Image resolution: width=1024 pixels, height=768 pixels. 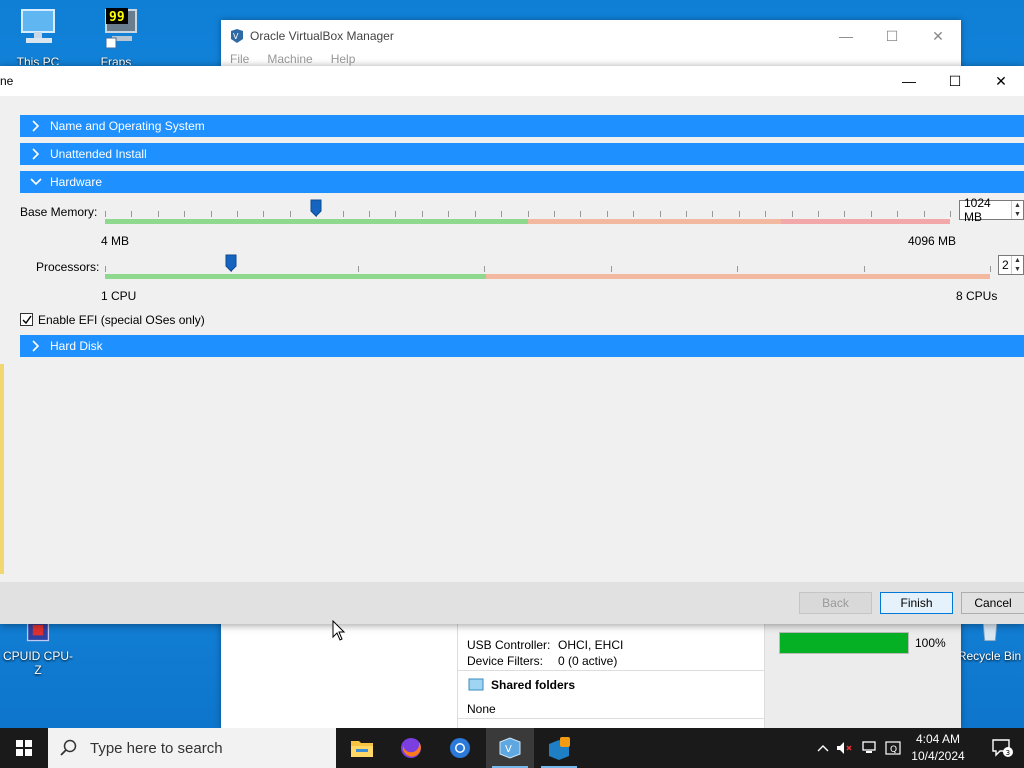 I want to click on processors-min-label: 1 CPU, so click(x=119, y=296).